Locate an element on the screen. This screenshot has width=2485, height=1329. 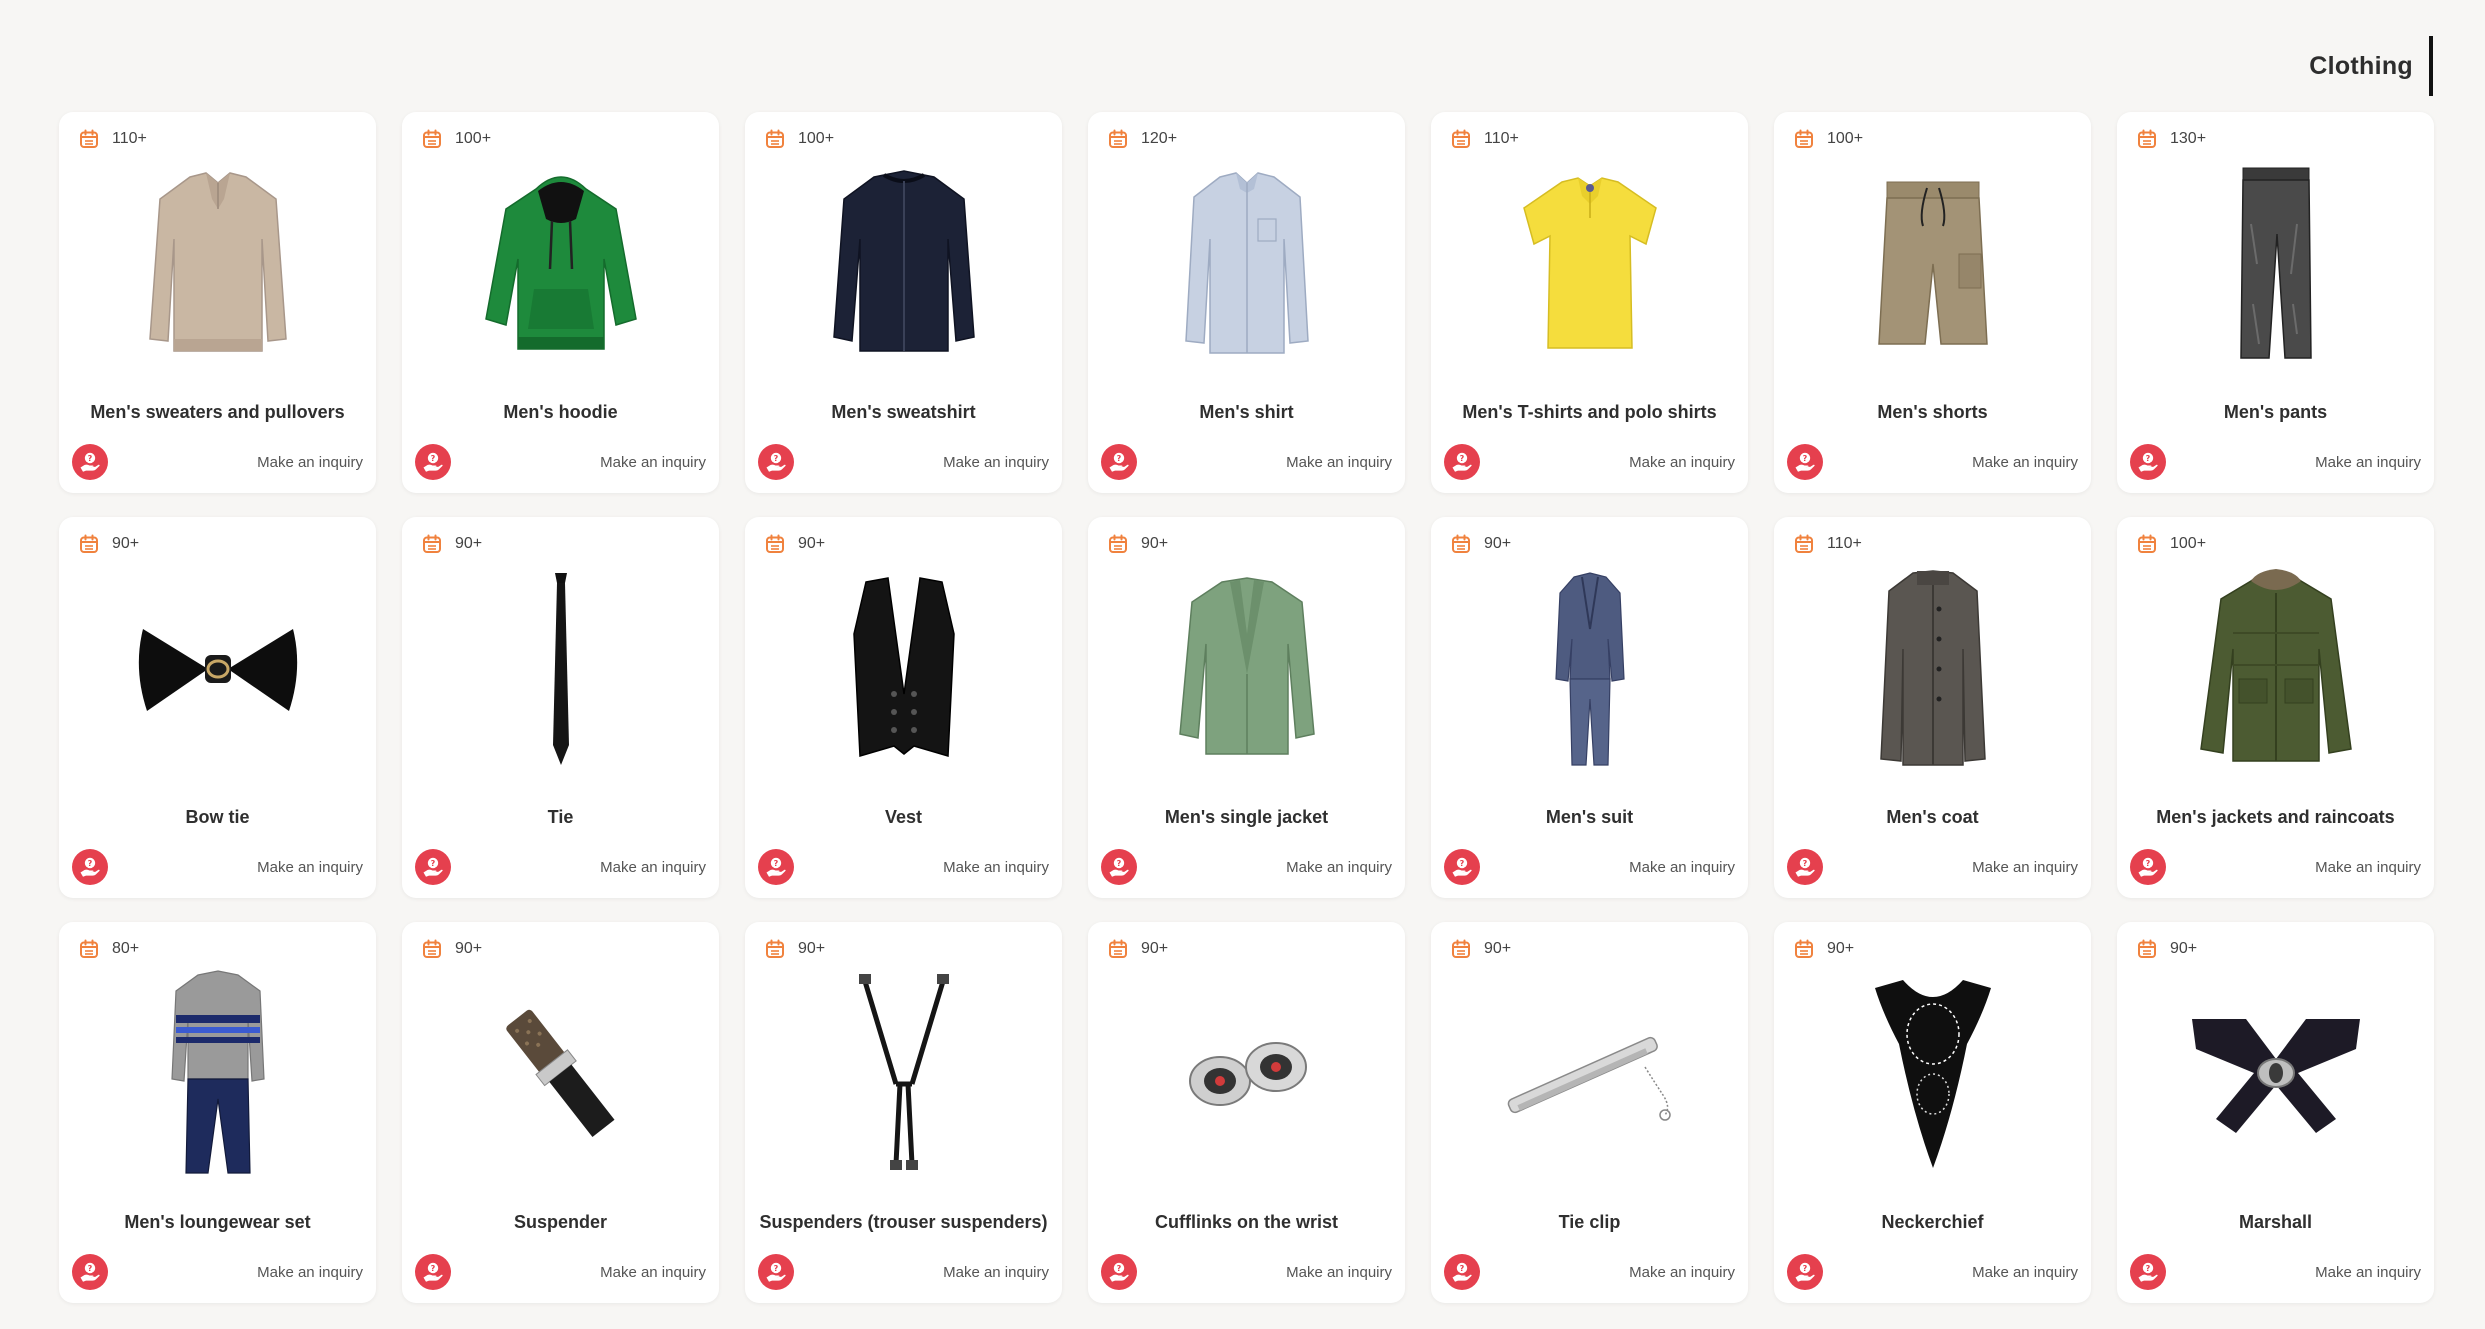
category-card: 100+ Men's sweatshirt ? Make an inquiry is located at coordinates (903, 302).